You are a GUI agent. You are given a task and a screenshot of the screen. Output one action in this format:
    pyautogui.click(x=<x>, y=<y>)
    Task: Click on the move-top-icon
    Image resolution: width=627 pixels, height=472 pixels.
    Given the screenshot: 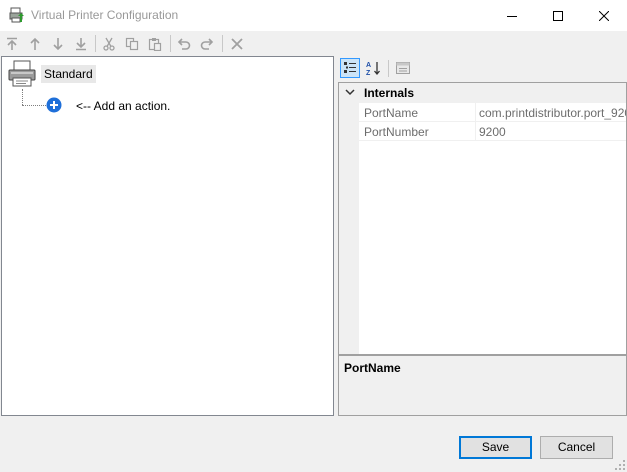 What is the action you would take?
    pyautogui.click(x=12, y=43)
    